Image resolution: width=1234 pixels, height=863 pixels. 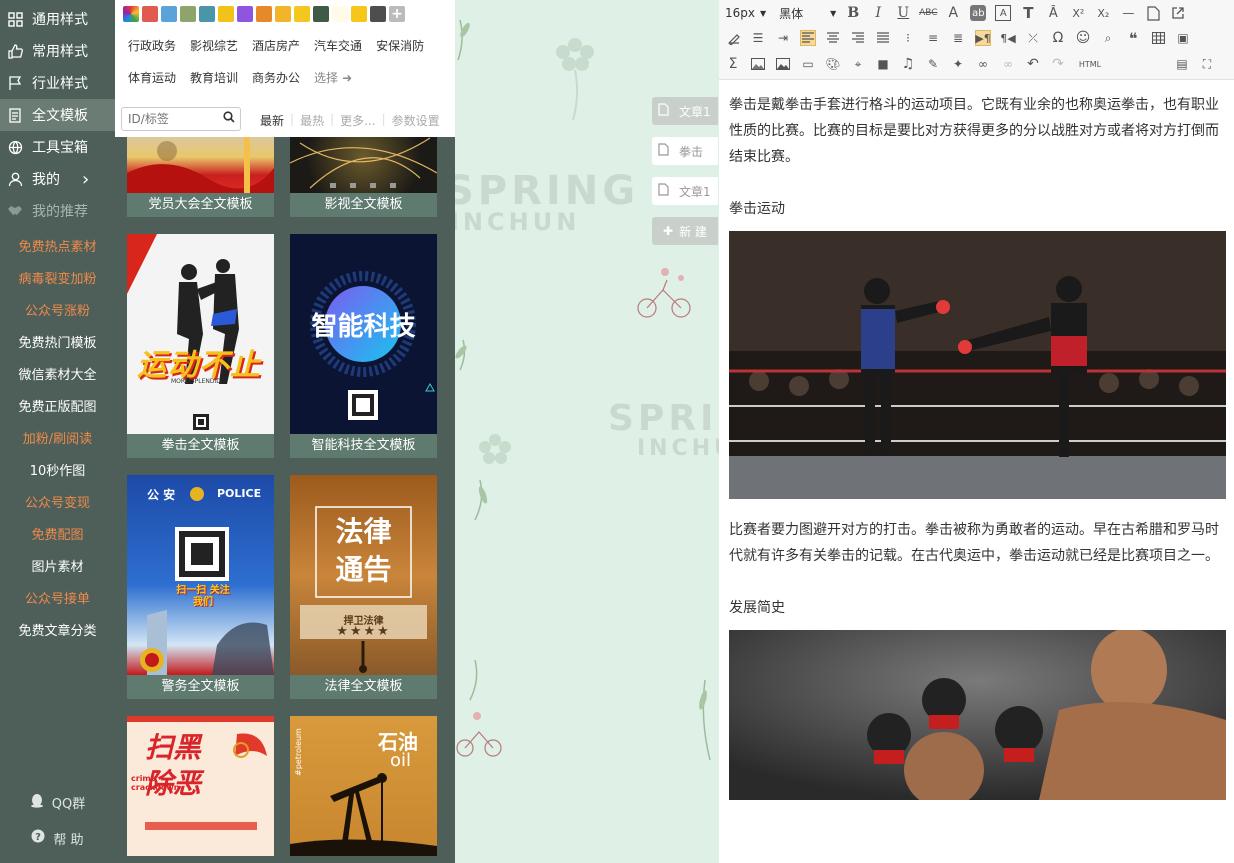 What do you see at coordinates (57, 373) in the screenshot?
I see `promo-link: 微信素材大全` at bounding box center [57, 373].